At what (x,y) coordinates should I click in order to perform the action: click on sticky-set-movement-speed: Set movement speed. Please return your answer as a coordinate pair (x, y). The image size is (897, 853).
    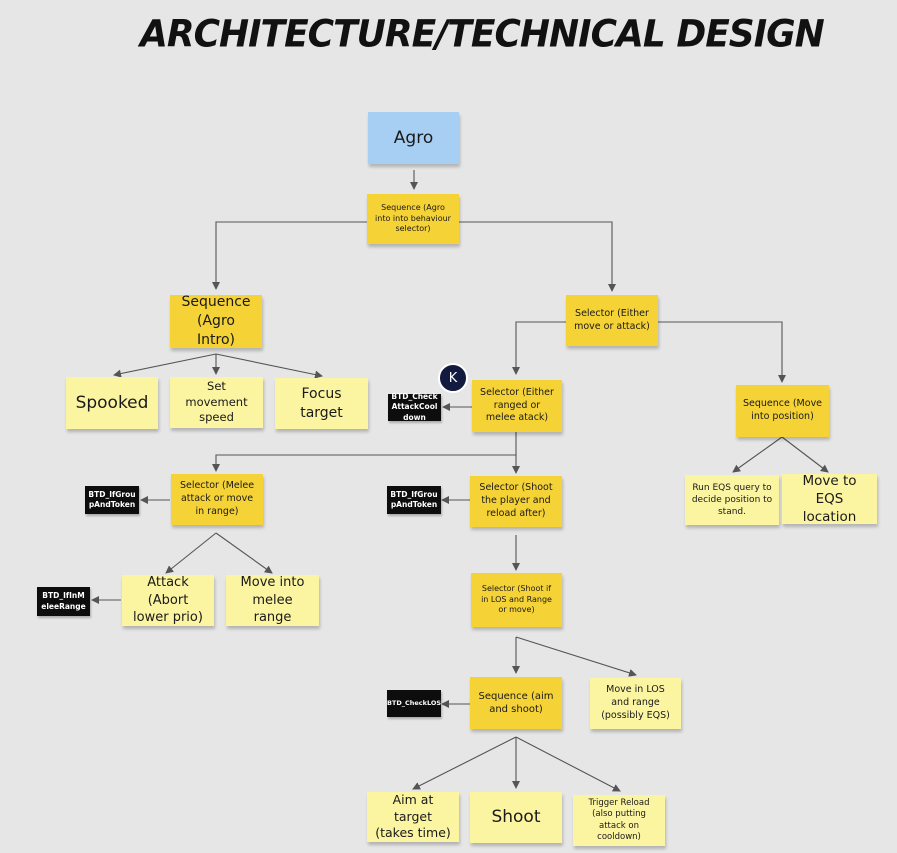
    Looking at the image, I should click on (216, 402).